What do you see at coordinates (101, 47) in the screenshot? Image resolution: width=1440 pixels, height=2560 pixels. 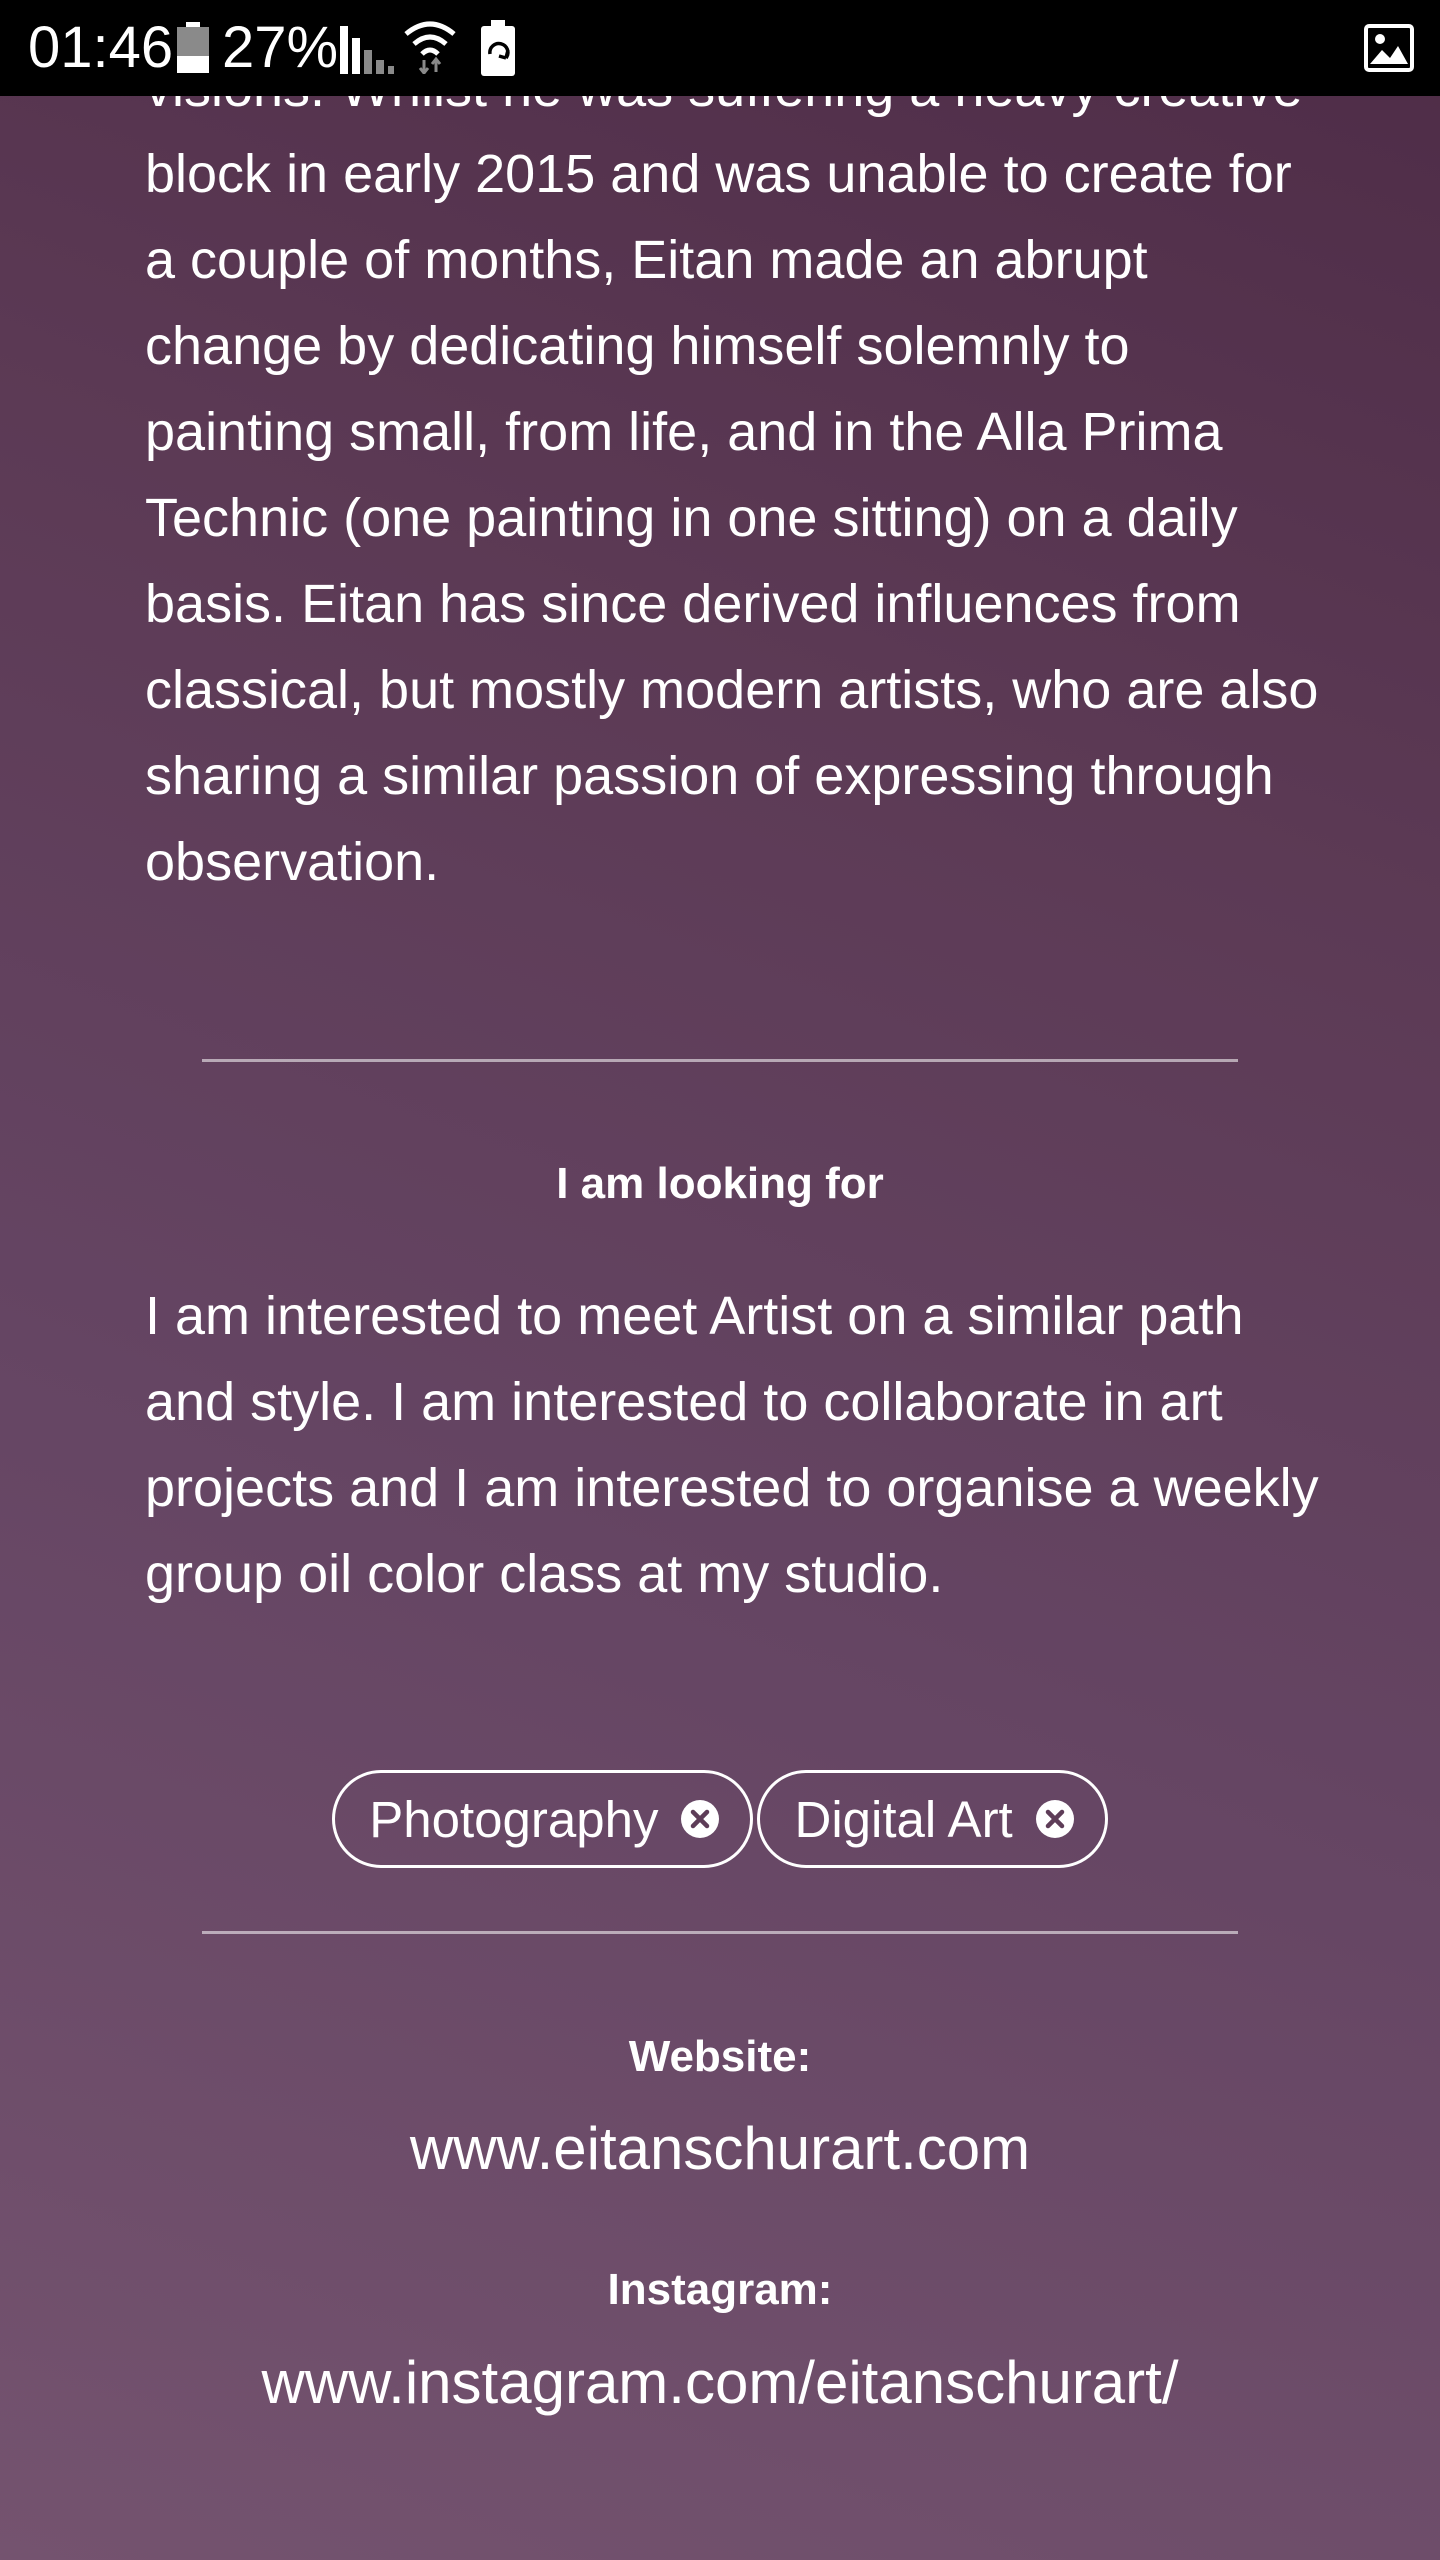 I see `status-time: 01:46` at bounding box center [101, 47].